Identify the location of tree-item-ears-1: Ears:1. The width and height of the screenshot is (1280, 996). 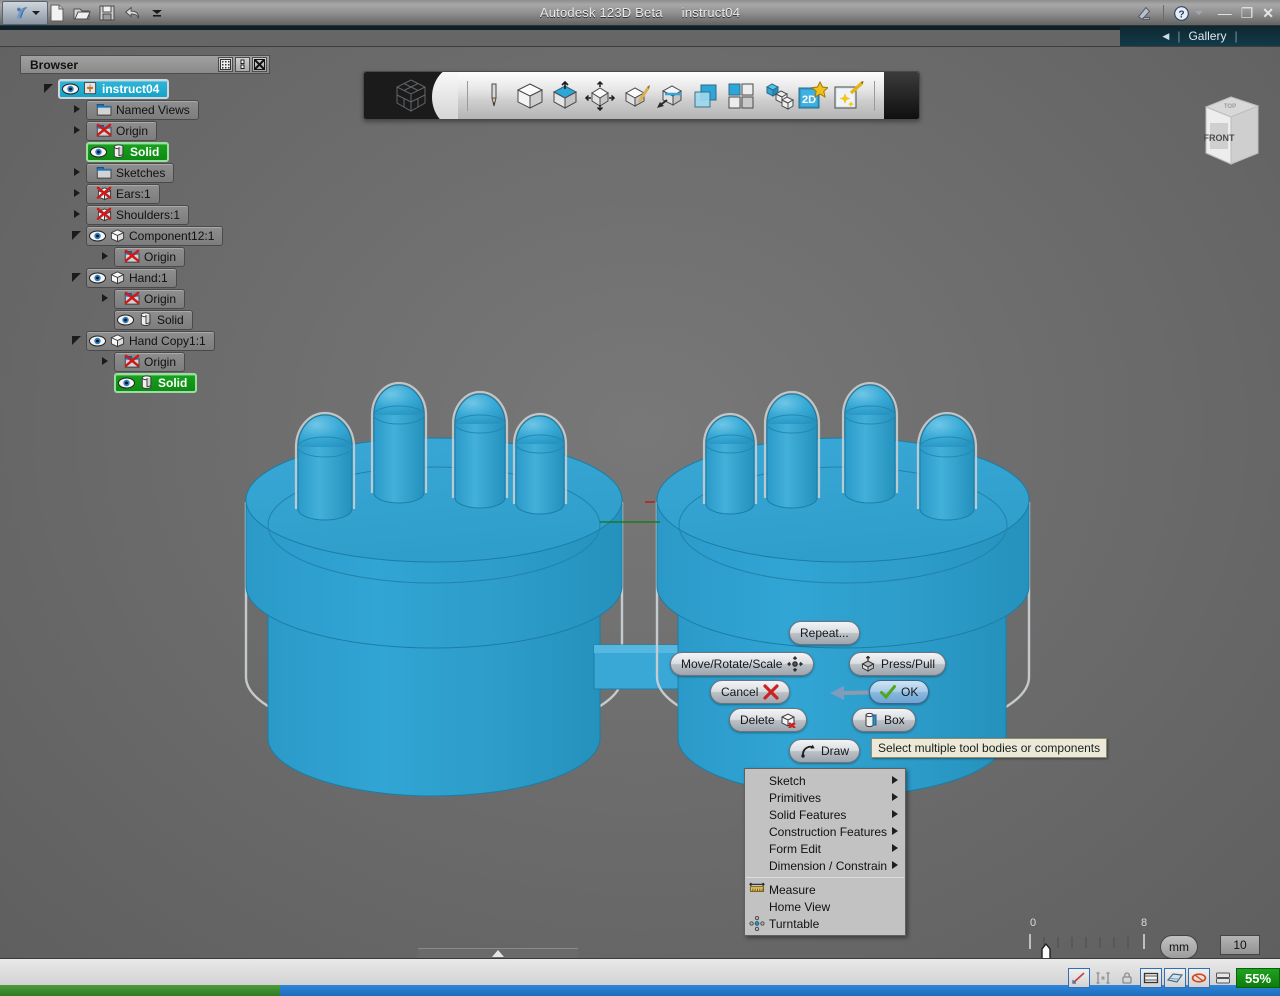
(145, 193).